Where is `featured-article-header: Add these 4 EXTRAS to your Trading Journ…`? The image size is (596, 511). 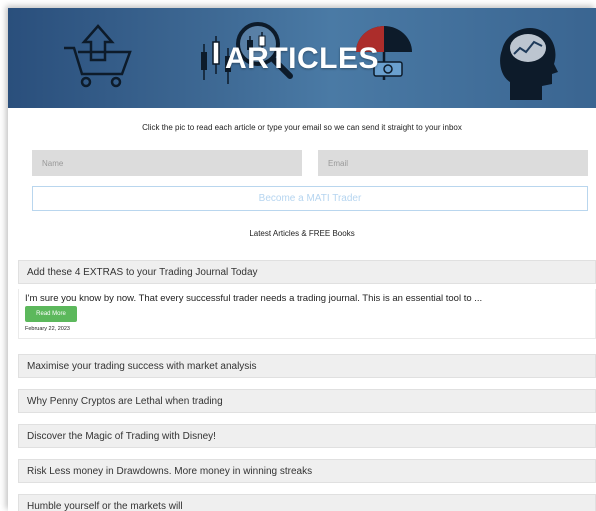
featured-article-header: Add these 4 EXTRAS to your Trading Journ… is located at coordinates (307, 272).